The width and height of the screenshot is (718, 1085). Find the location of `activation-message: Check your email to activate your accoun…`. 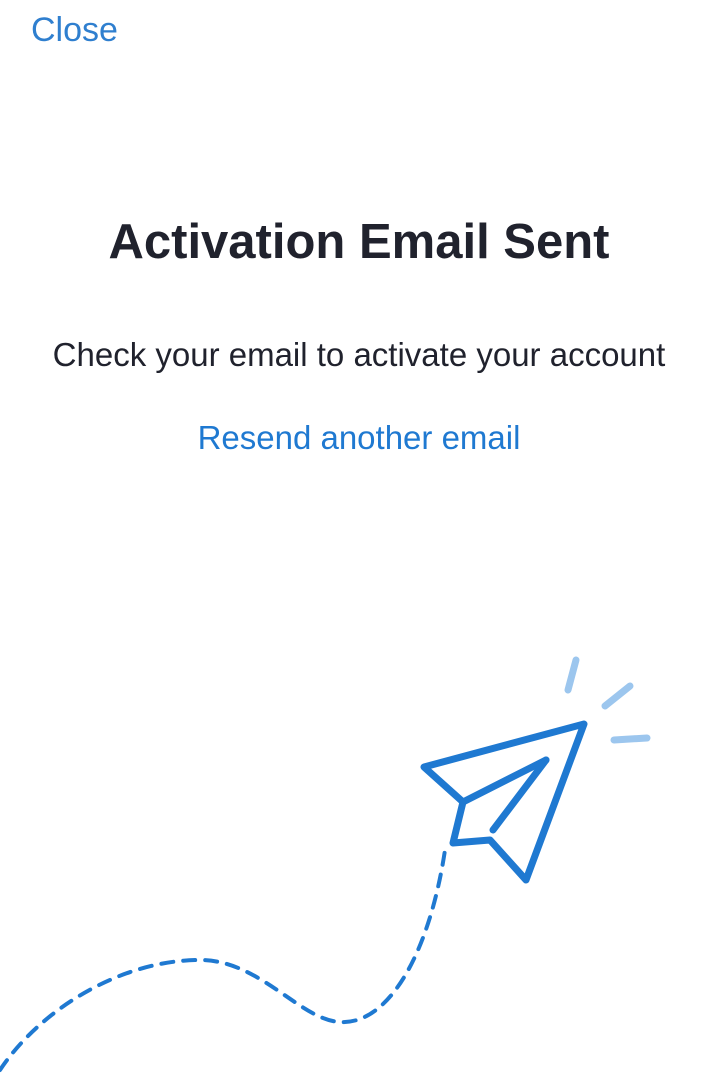

activation-message: Check your email to activate your accoun… is located at coordinates (359, 354).